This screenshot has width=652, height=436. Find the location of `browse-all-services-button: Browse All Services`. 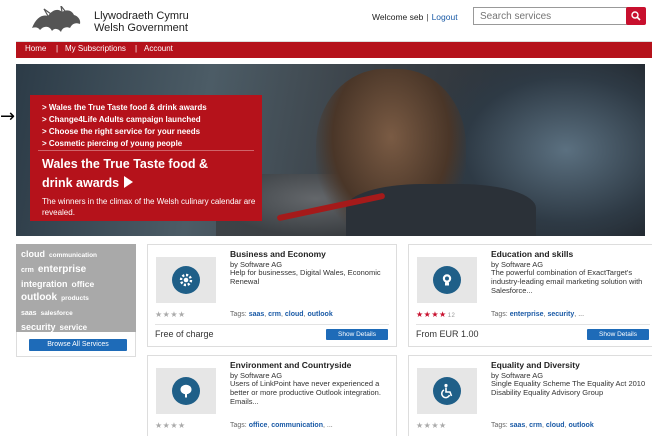

browse-all-services-button: Browse All Services is located at coordinates (78, 345).